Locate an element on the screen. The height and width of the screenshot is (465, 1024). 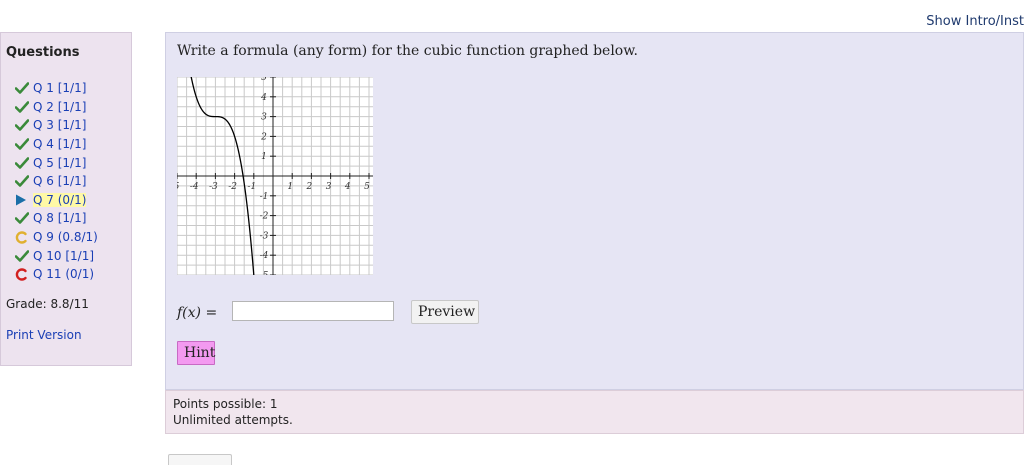
x-tick-label: 3 is located at coordinates (329, 187).